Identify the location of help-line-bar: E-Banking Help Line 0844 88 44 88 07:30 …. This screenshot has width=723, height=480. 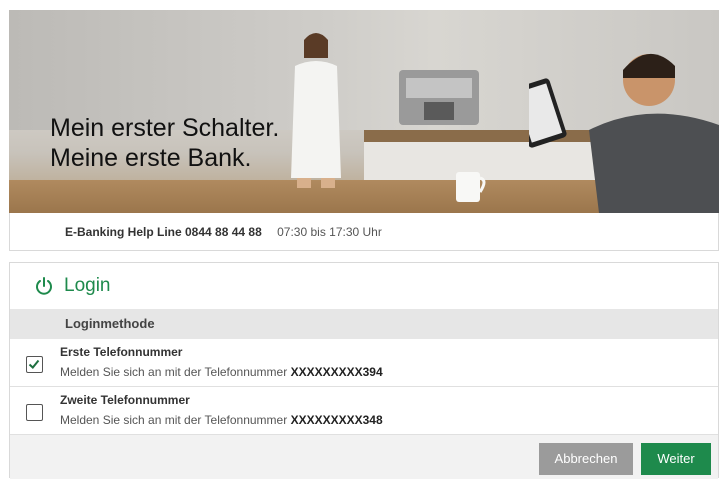
(364, 232).